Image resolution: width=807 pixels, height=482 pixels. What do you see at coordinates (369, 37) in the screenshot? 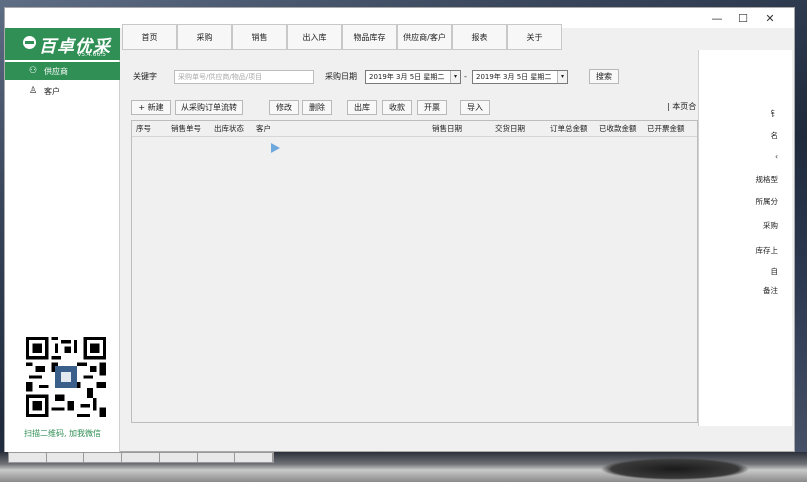
I see `menu-inventory: 物品库存` at bounding box center [369, 37].